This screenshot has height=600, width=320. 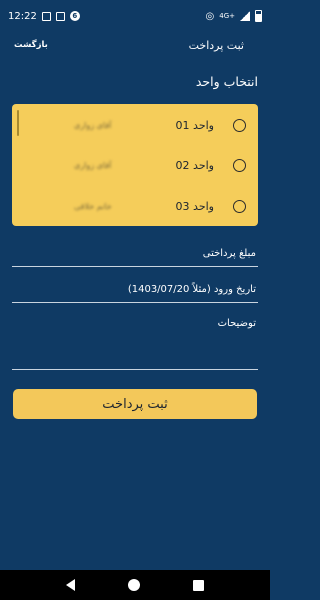 What do you see at coordinates (31, 45) in the screenshot?
I see `back-button: بازگشت` at bounding box center [31, 45].